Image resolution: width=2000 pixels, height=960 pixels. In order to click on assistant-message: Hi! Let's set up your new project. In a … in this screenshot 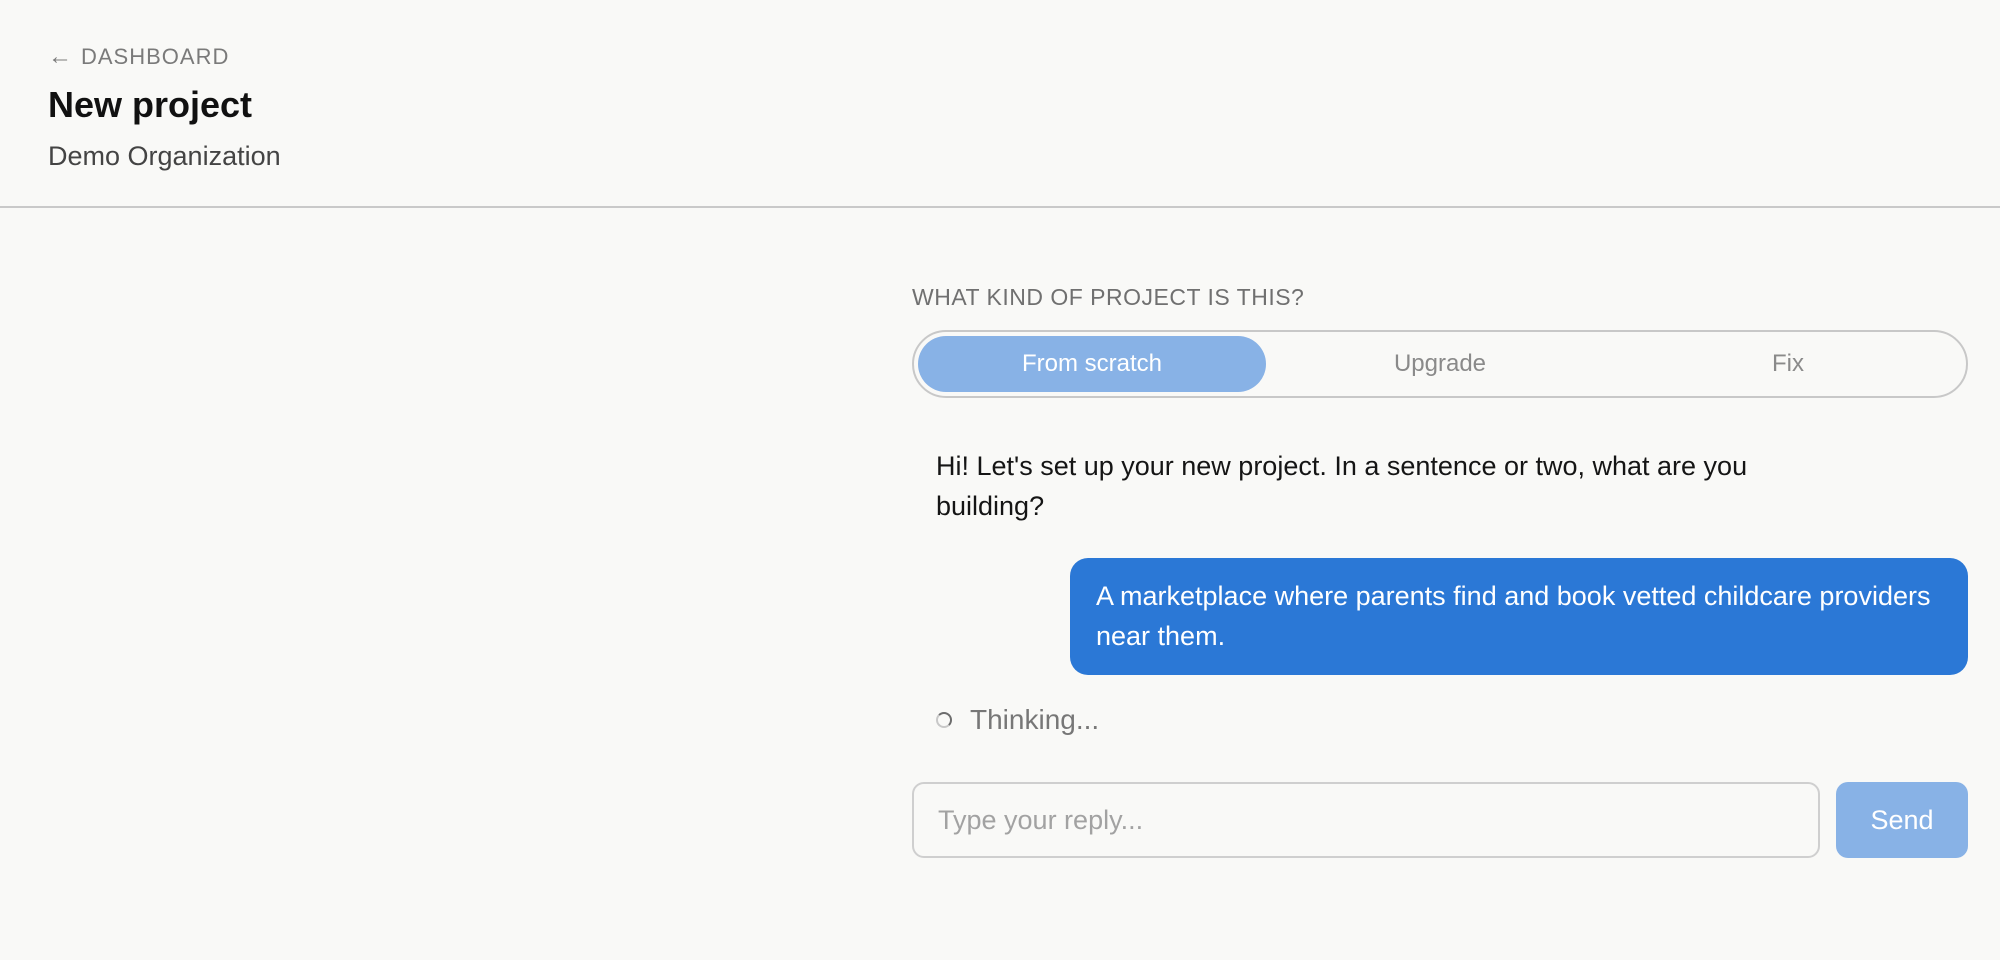, I will do `click(1342, 486)`.